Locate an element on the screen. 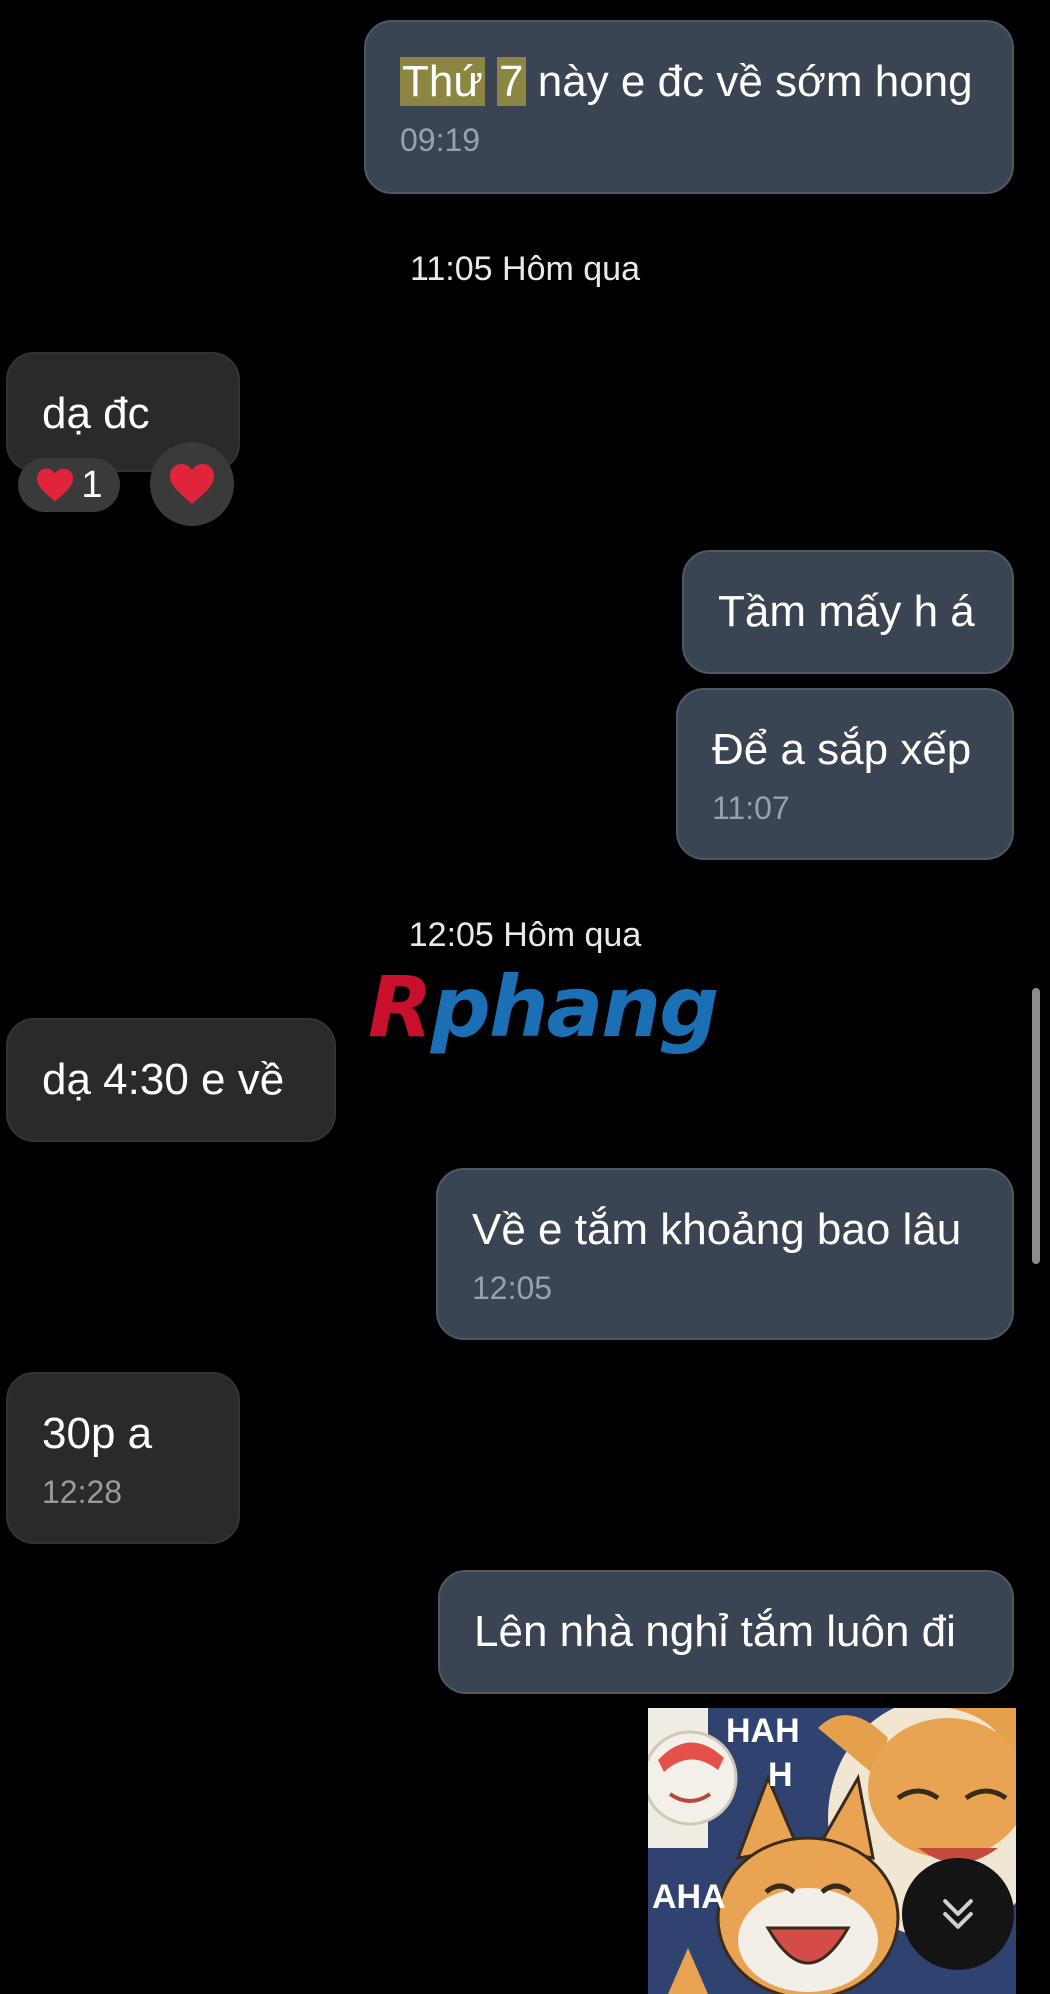 The image size is (1050, 1994). chevron-double-down-icon is located at coordinates (958, 1914).